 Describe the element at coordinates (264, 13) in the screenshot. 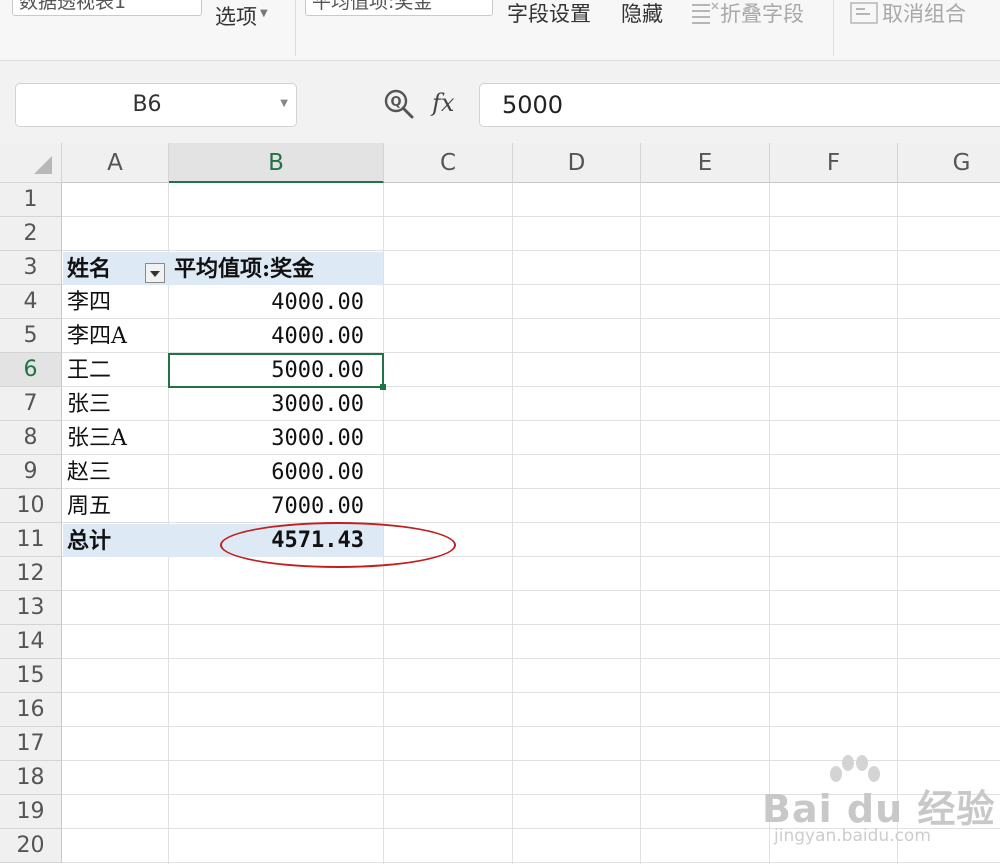

I see `options-caret-icon: ▼` at that location.